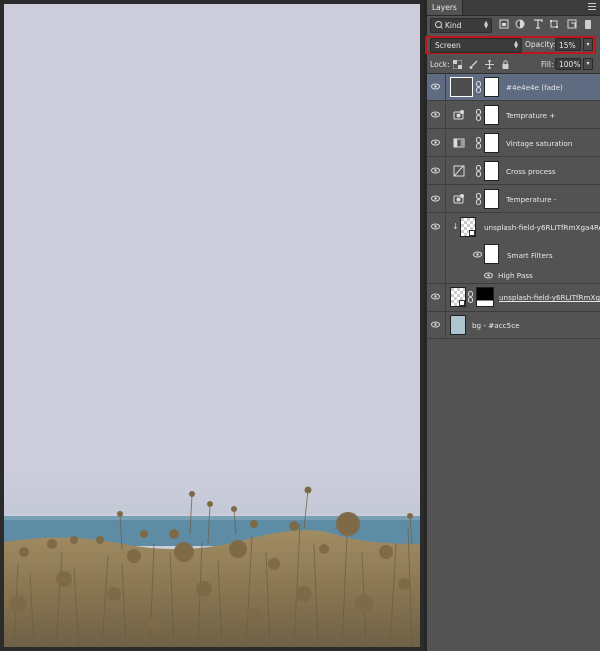 The width and height of the screenshot is (600, 651). I want to click on layer-name: unsplash-field-y6RLITfRmXga4Reph, so click(549, 297).